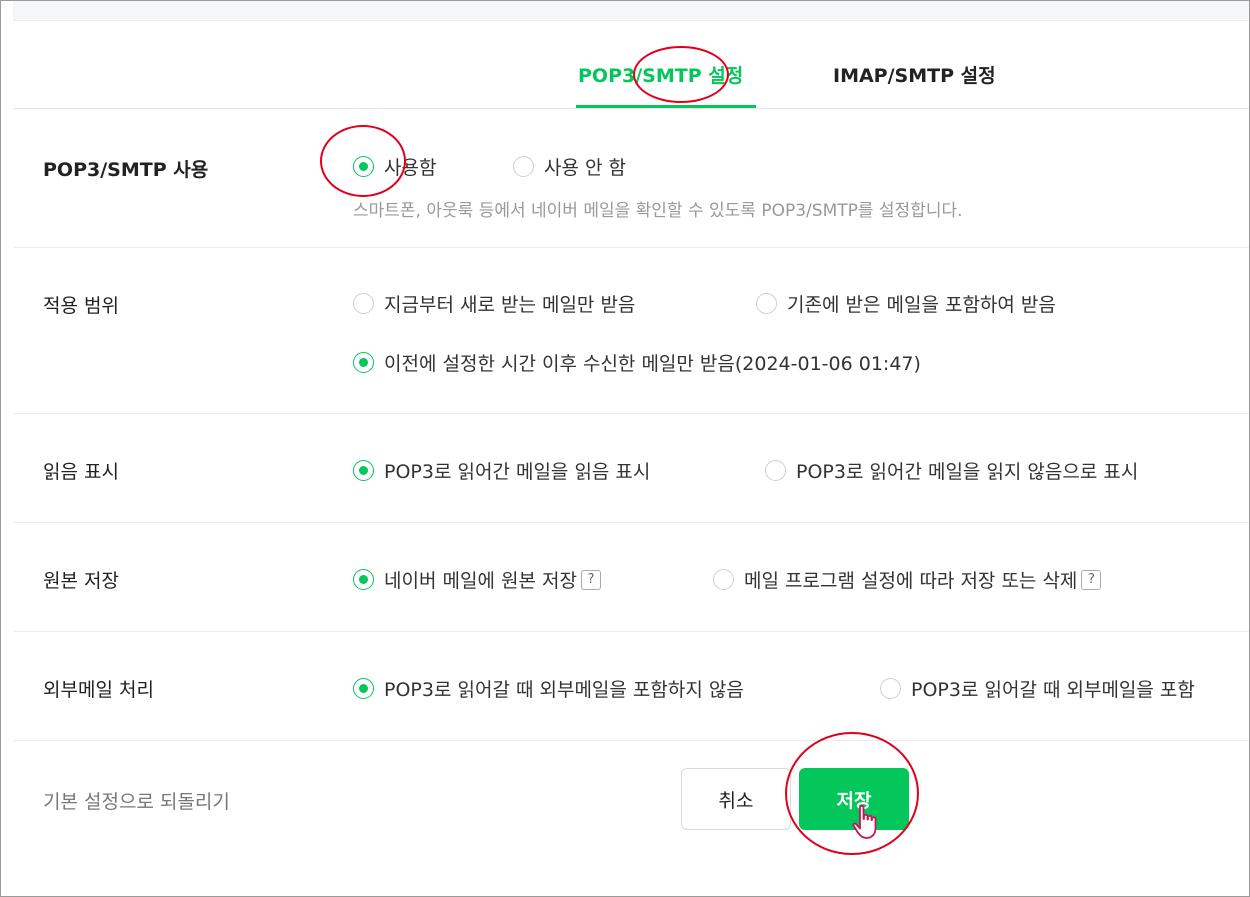  What do you see at coordinates (585, 168) in the screenshot?
I see `option-label: 사용 안 함` at bounding box center [585, 168].